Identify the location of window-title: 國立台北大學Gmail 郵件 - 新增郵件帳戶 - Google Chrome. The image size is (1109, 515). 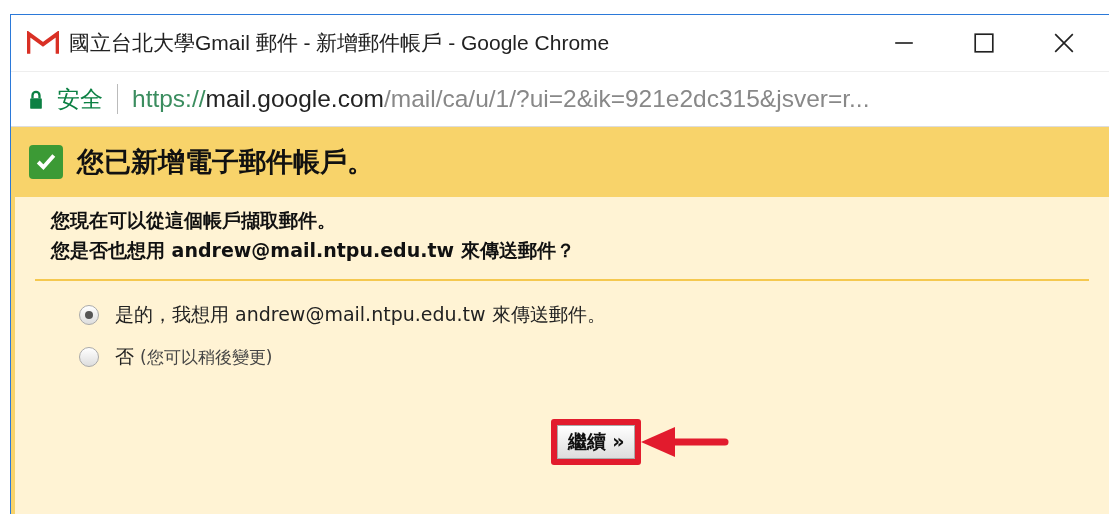
(339, 43).